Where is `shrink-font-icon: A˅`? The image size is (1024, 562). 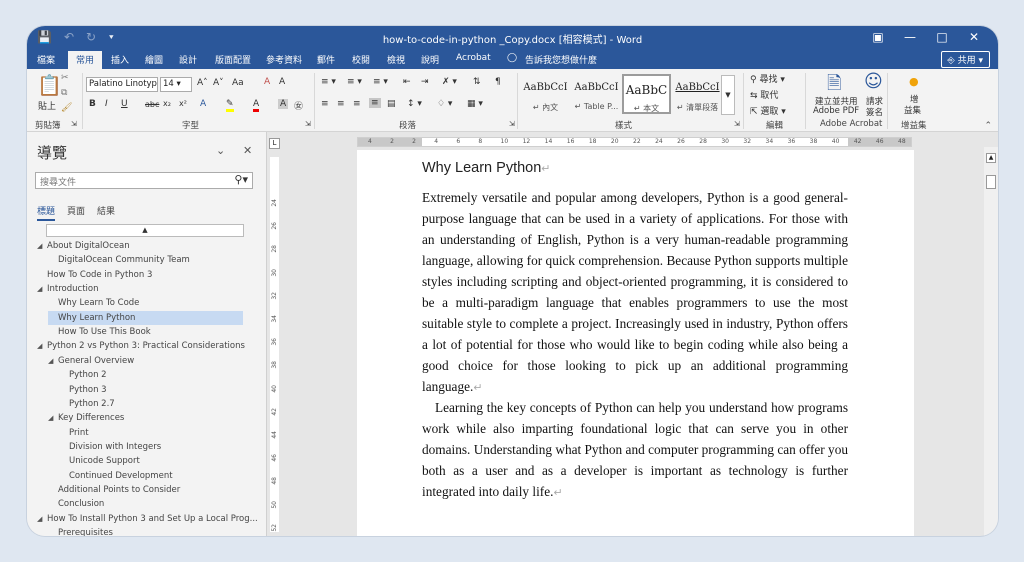 shrink-font-icon: A˅ is located at coordinates (218, 83).